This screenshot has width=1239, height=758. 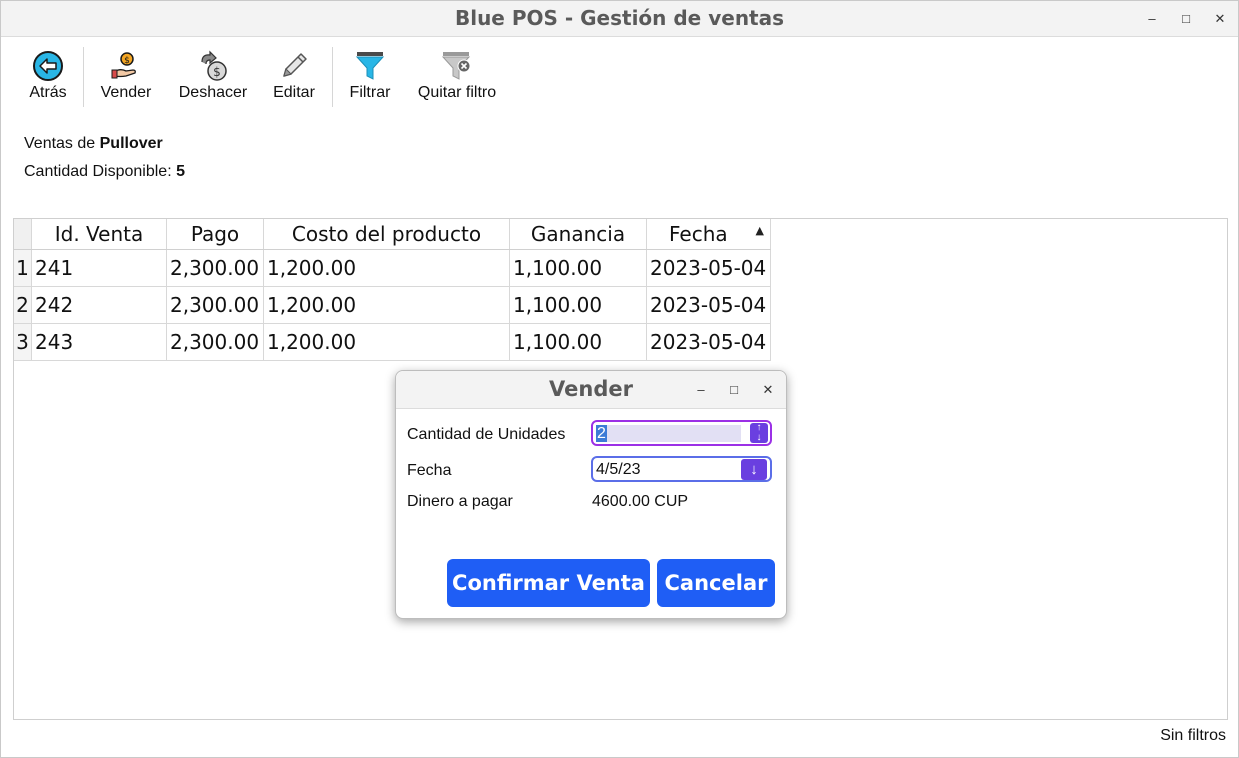 I want to click on available-label: Cantidad Disponible:, so click(x=100, y=171).